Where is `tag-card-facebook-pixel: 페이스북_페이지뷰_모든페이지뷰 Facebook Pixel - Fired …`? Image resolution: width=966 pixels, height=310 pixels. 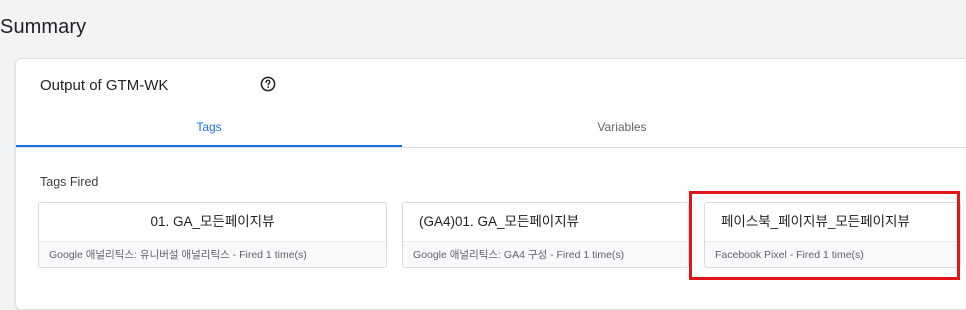
tag-card-facebook-pixel: 페이스북_페이지뷰_모든페이지뷰 Facebook Pixel - Fired … is located at coordinates (832, 235).